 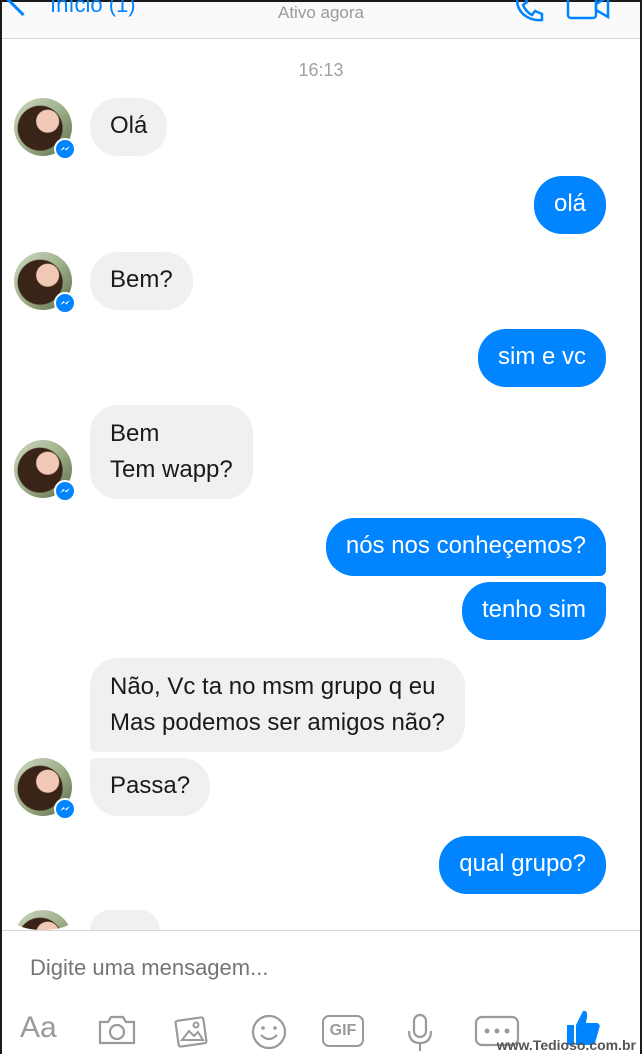 I want to click on message-text: Bem?, so click(x=141, y=279).